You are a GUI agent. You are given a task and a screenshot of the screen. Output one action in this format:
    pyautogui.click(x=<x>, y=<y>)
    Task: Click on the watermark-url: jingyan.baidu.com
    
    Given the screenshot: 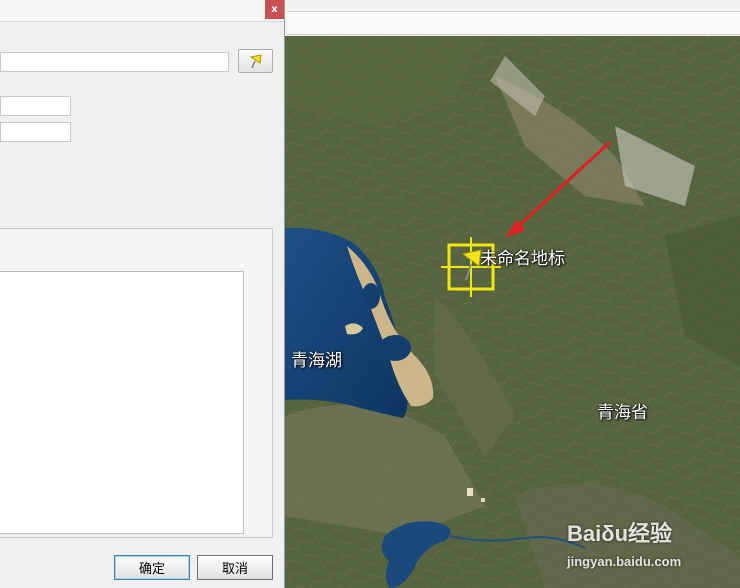 What is the action you would take?
    pyautogui.click(x=624, y=561)
    